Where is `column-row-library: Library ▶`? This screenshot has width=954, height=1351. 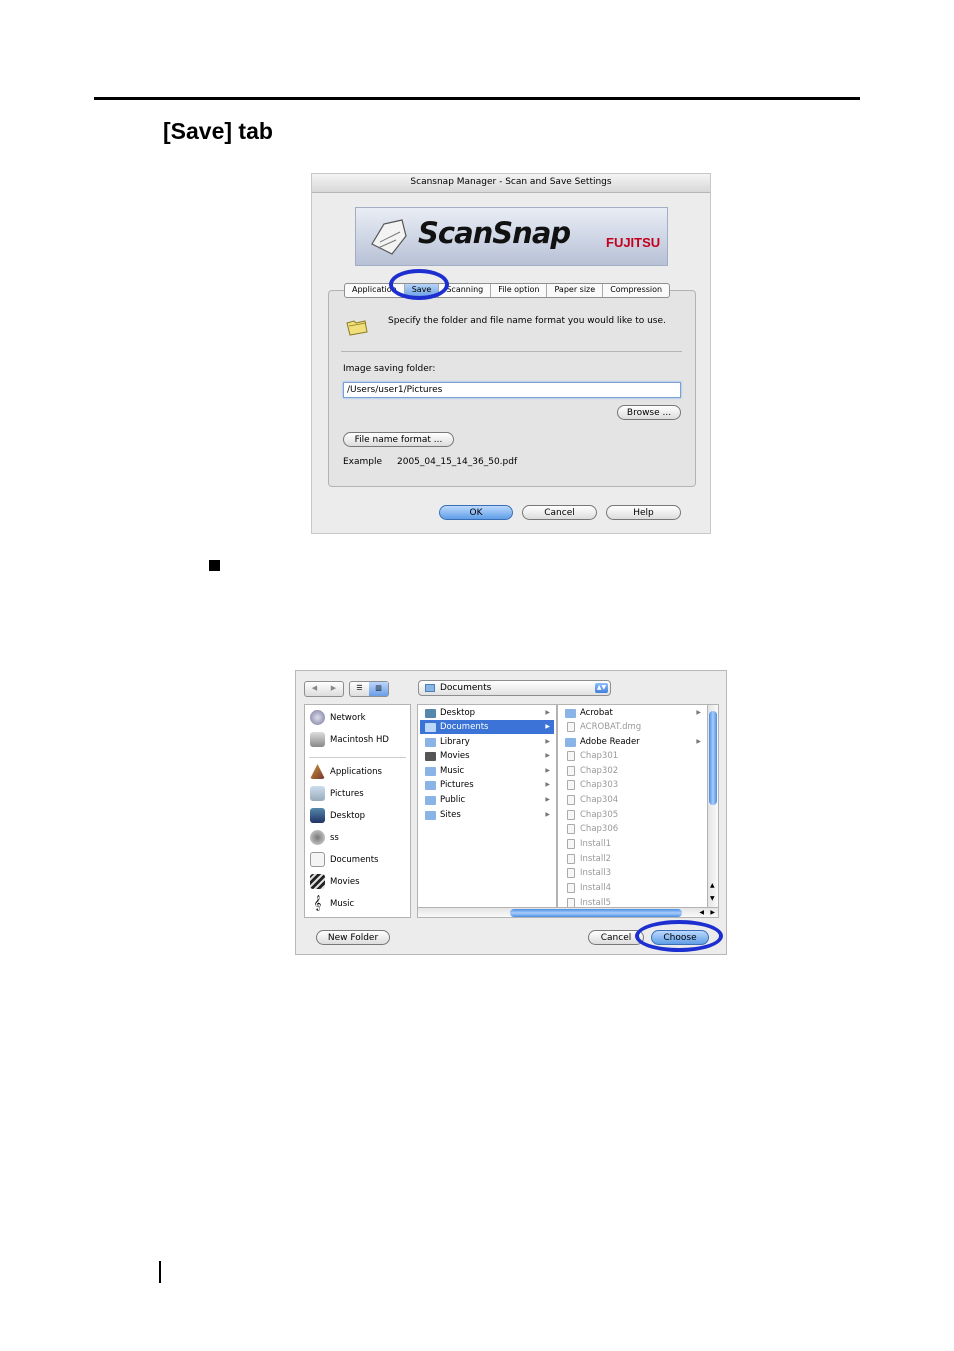
column-row-library: Library ▶ is located at coordinates (487, 742).